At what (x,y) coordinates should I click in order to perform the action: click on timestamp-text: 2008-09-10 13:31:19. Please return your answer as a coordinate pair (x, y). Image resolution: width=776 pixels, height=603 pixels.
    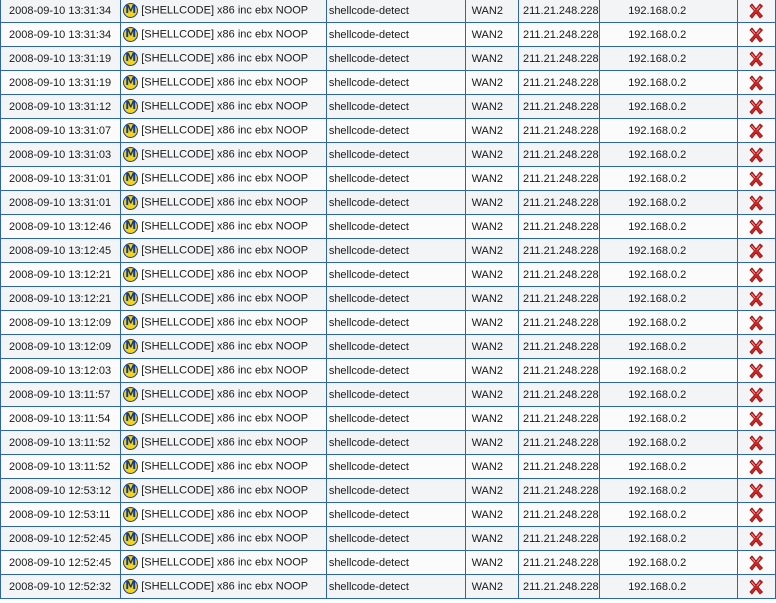
    Looking at the image, I should click on (60, 82).